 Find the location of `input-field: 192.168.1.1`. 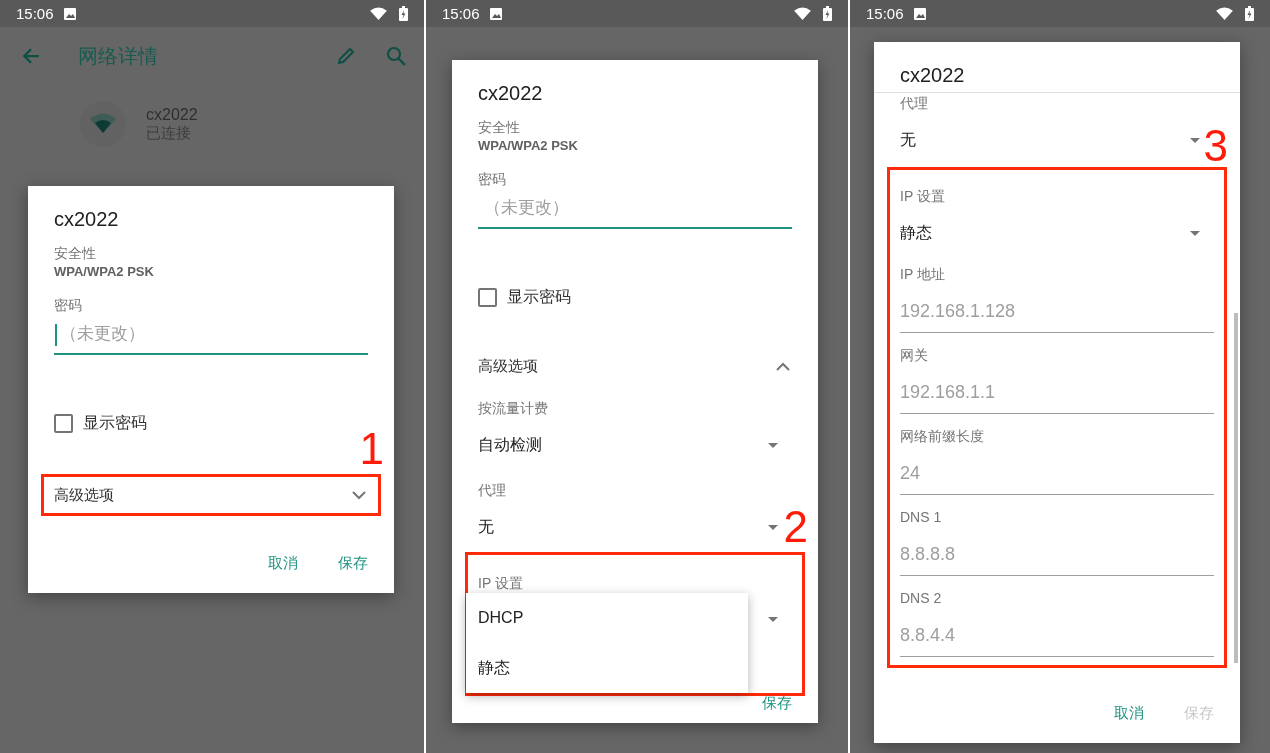

input-field: 192.168.1.1 is located at coordinates (1057, 389).